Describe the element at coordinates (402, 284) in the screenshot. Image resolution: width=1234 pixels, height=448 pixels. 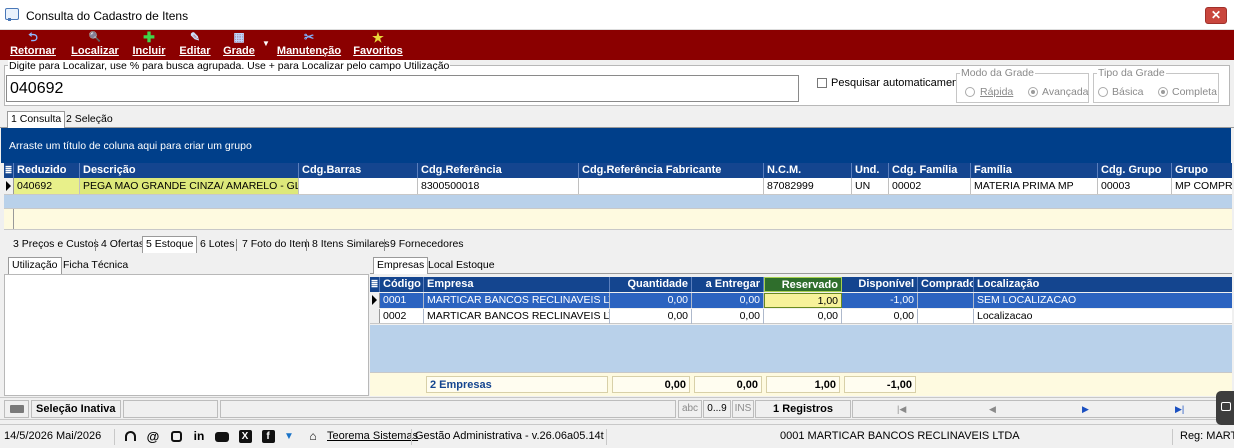
I see `col-codigo: Código` at that location.